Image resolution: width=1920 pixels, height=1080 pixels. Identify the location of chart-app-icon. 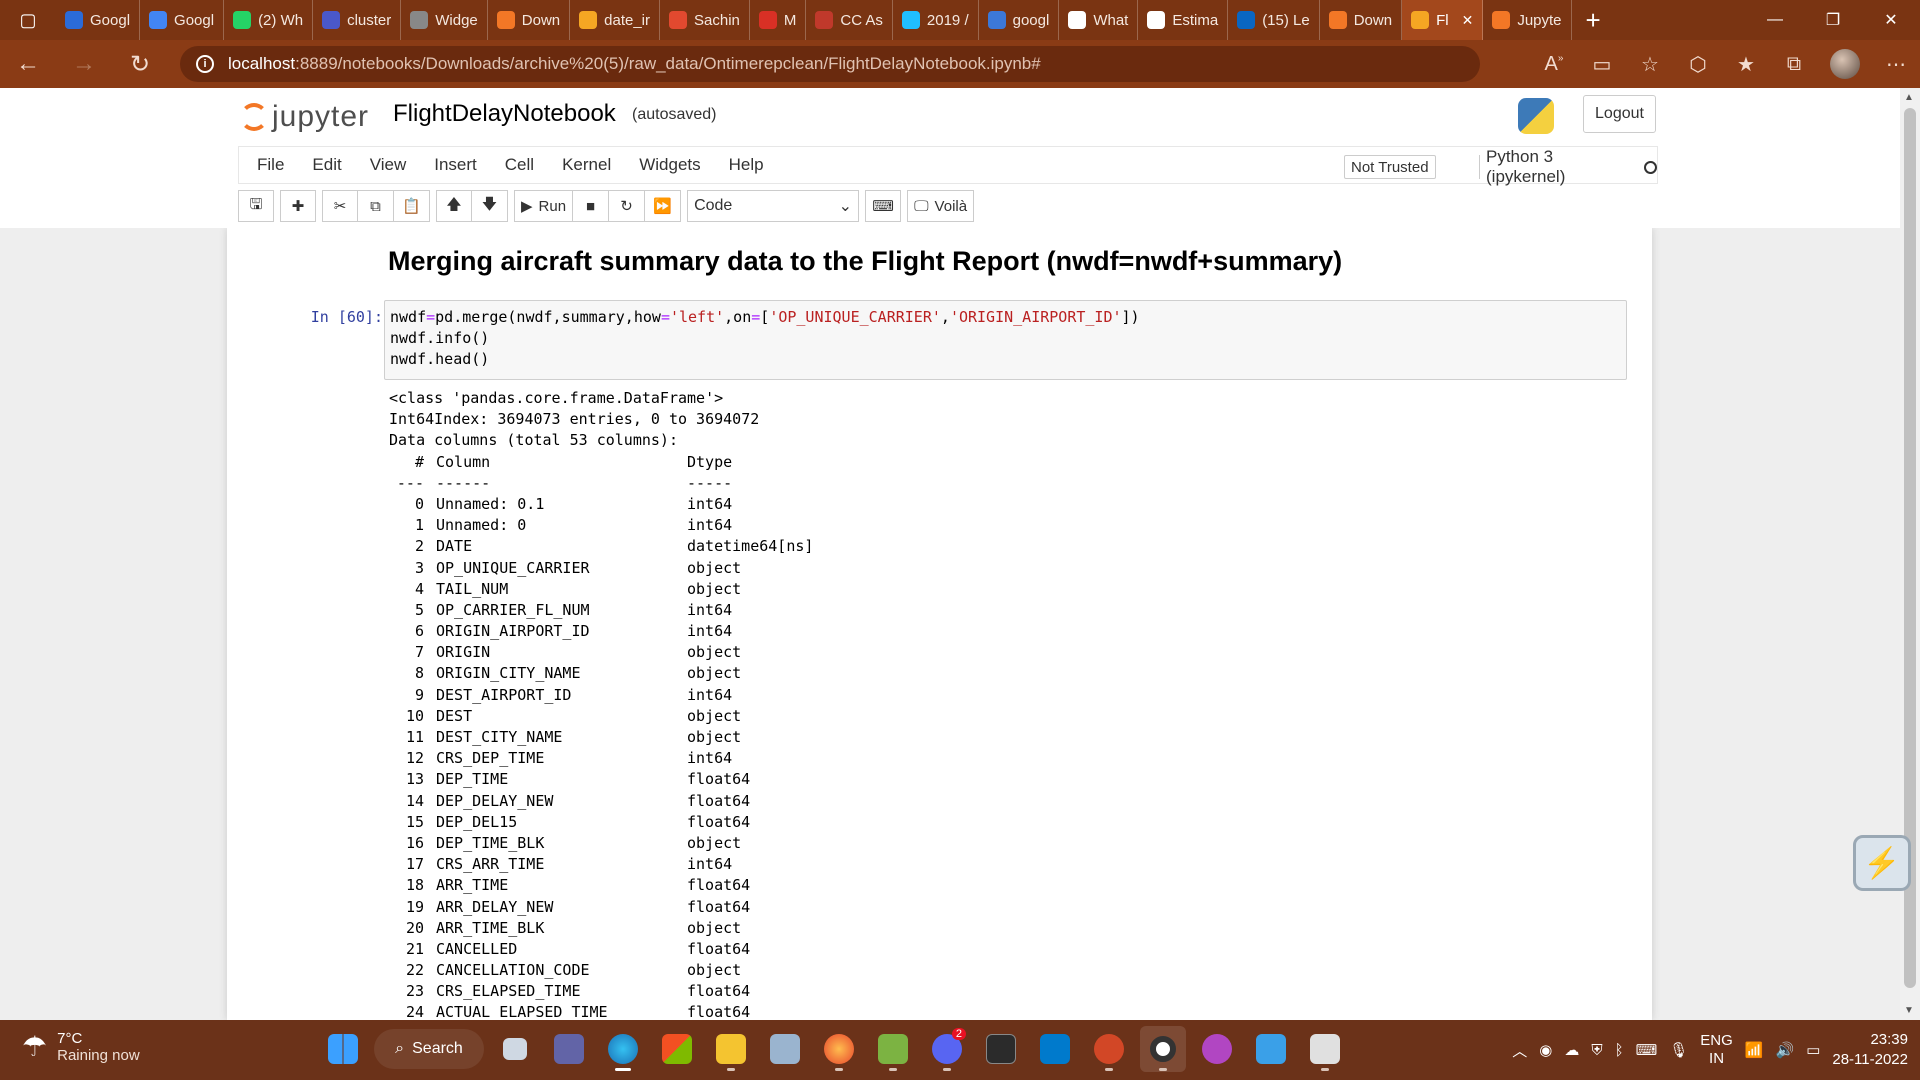
(785, 1049).